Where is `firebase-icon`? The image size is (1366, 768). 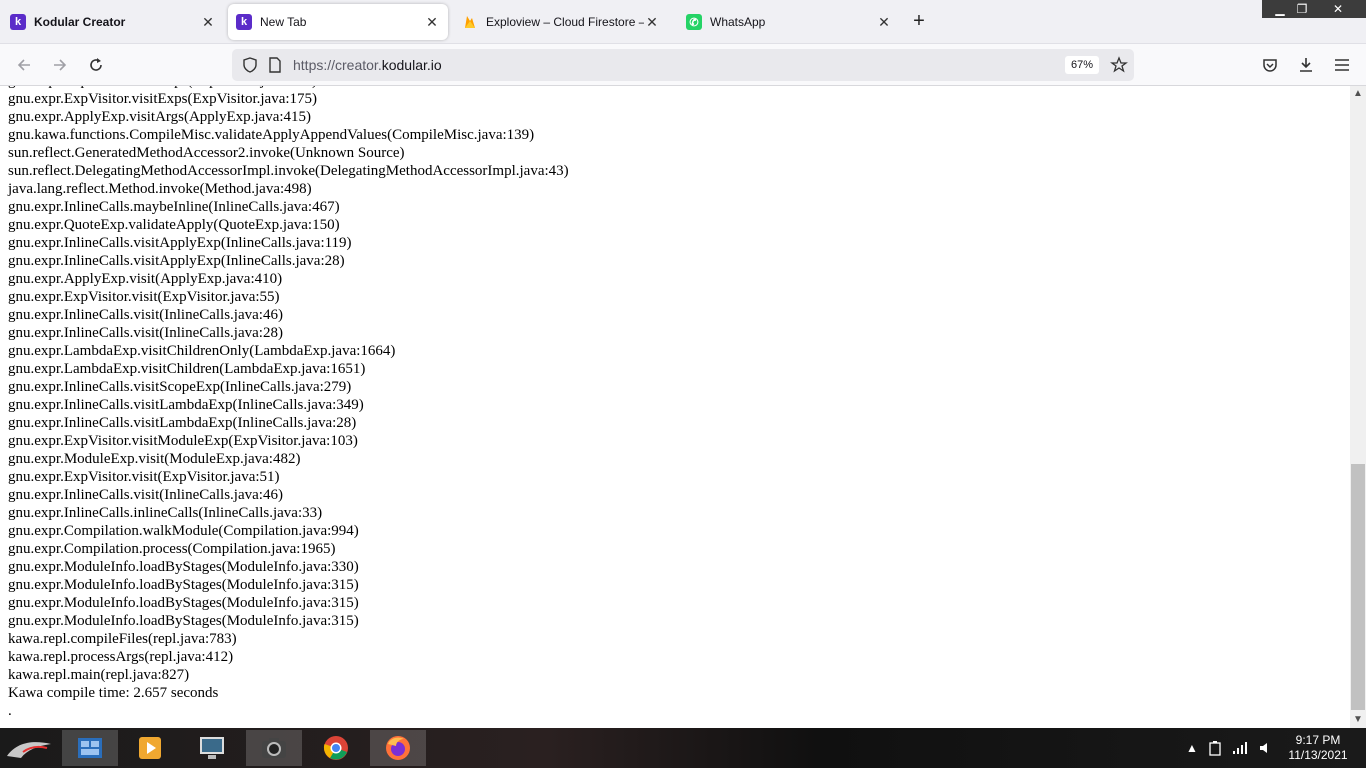
firebase-icon is located at coordinates (470, 22).